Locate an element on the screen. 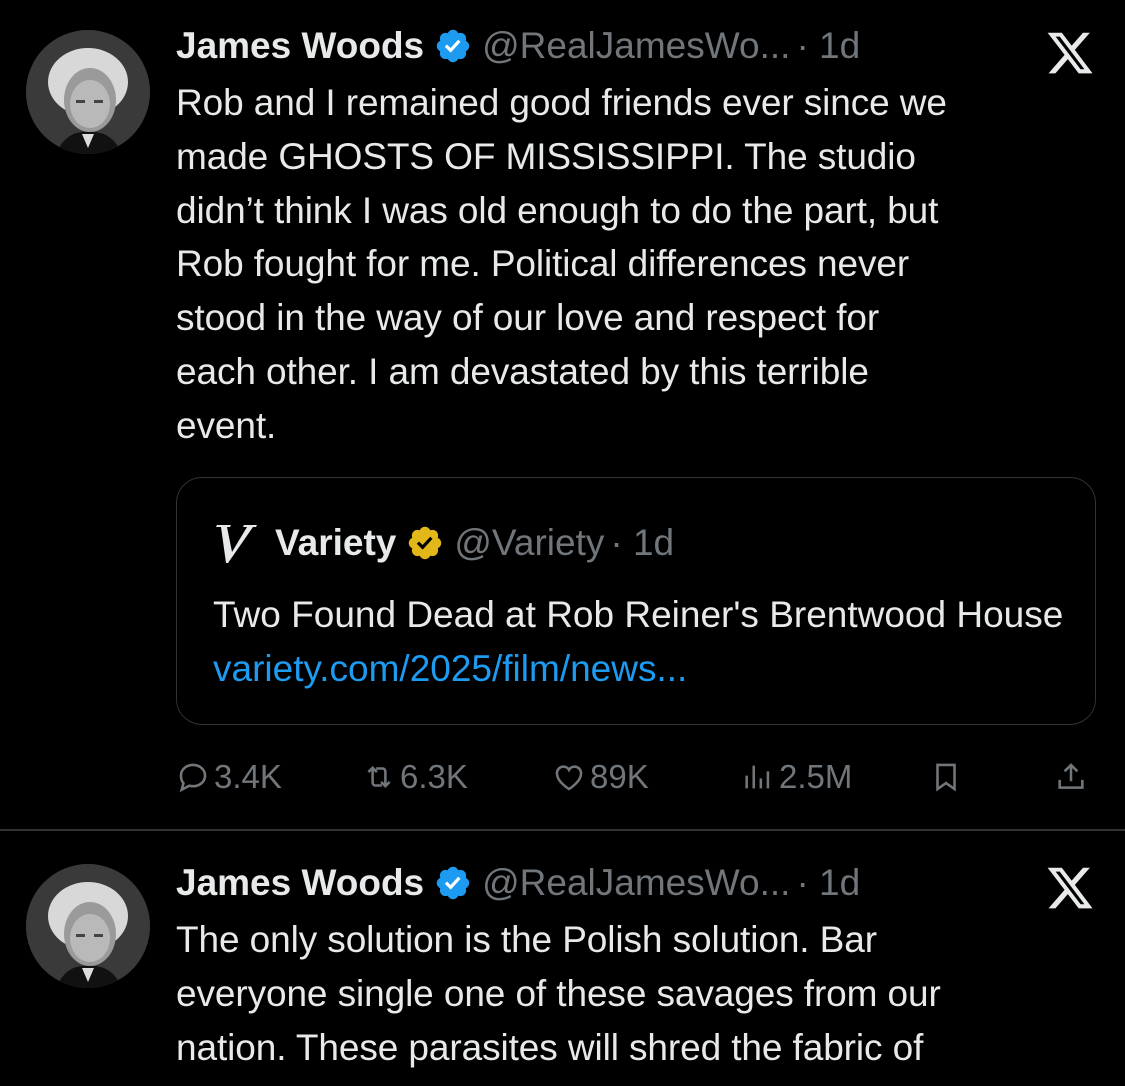 The width and height of the screenshot is (1125, 1086). share-icon is located at coordinates (1071, 776).